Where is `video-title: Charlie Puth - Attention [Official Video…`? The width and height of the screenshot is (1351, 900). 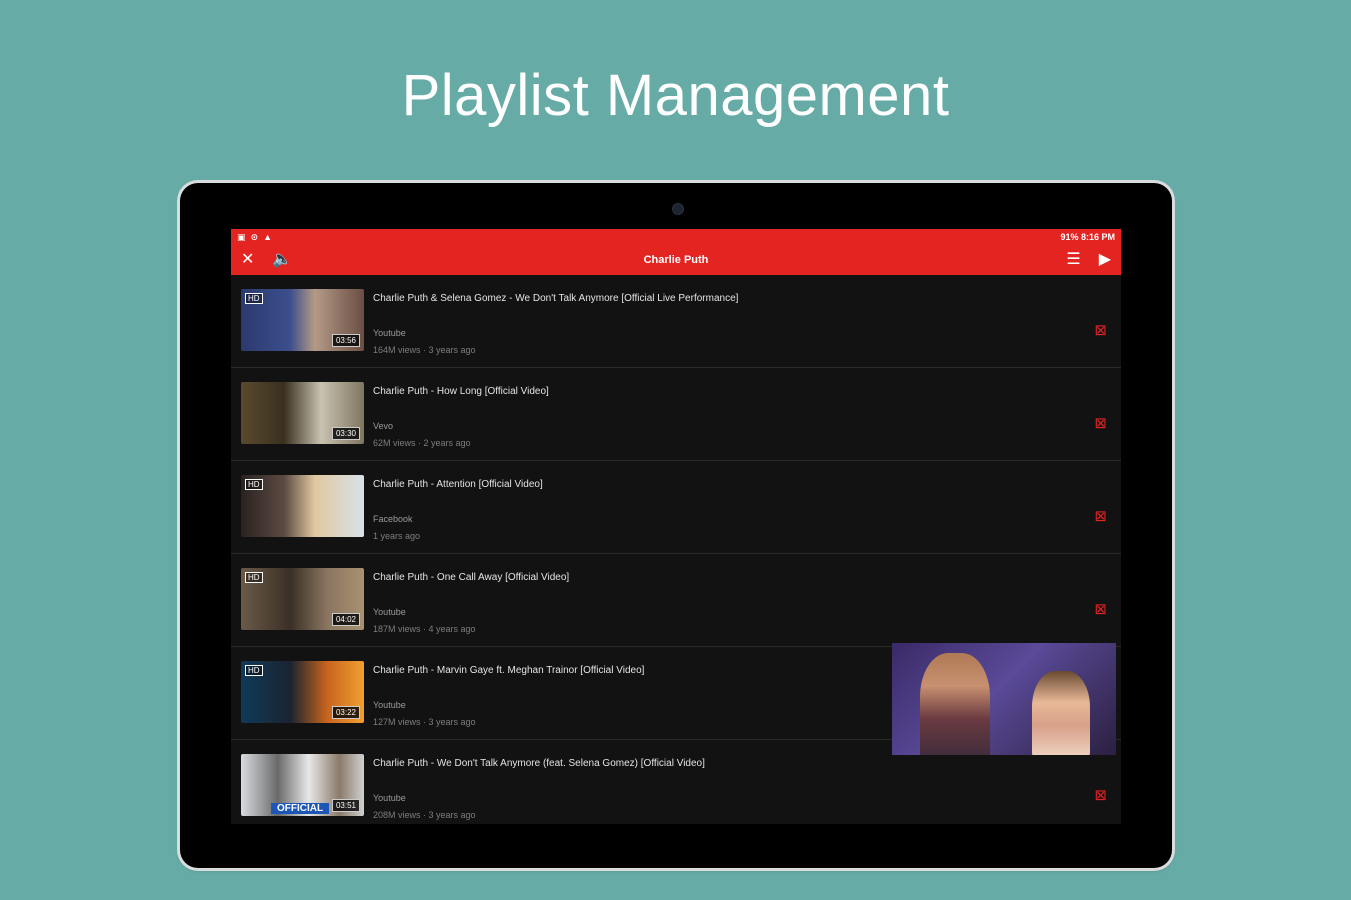 video-title: Charlie Puth - Attention [Official Video… is located at coordinates (458, 484).